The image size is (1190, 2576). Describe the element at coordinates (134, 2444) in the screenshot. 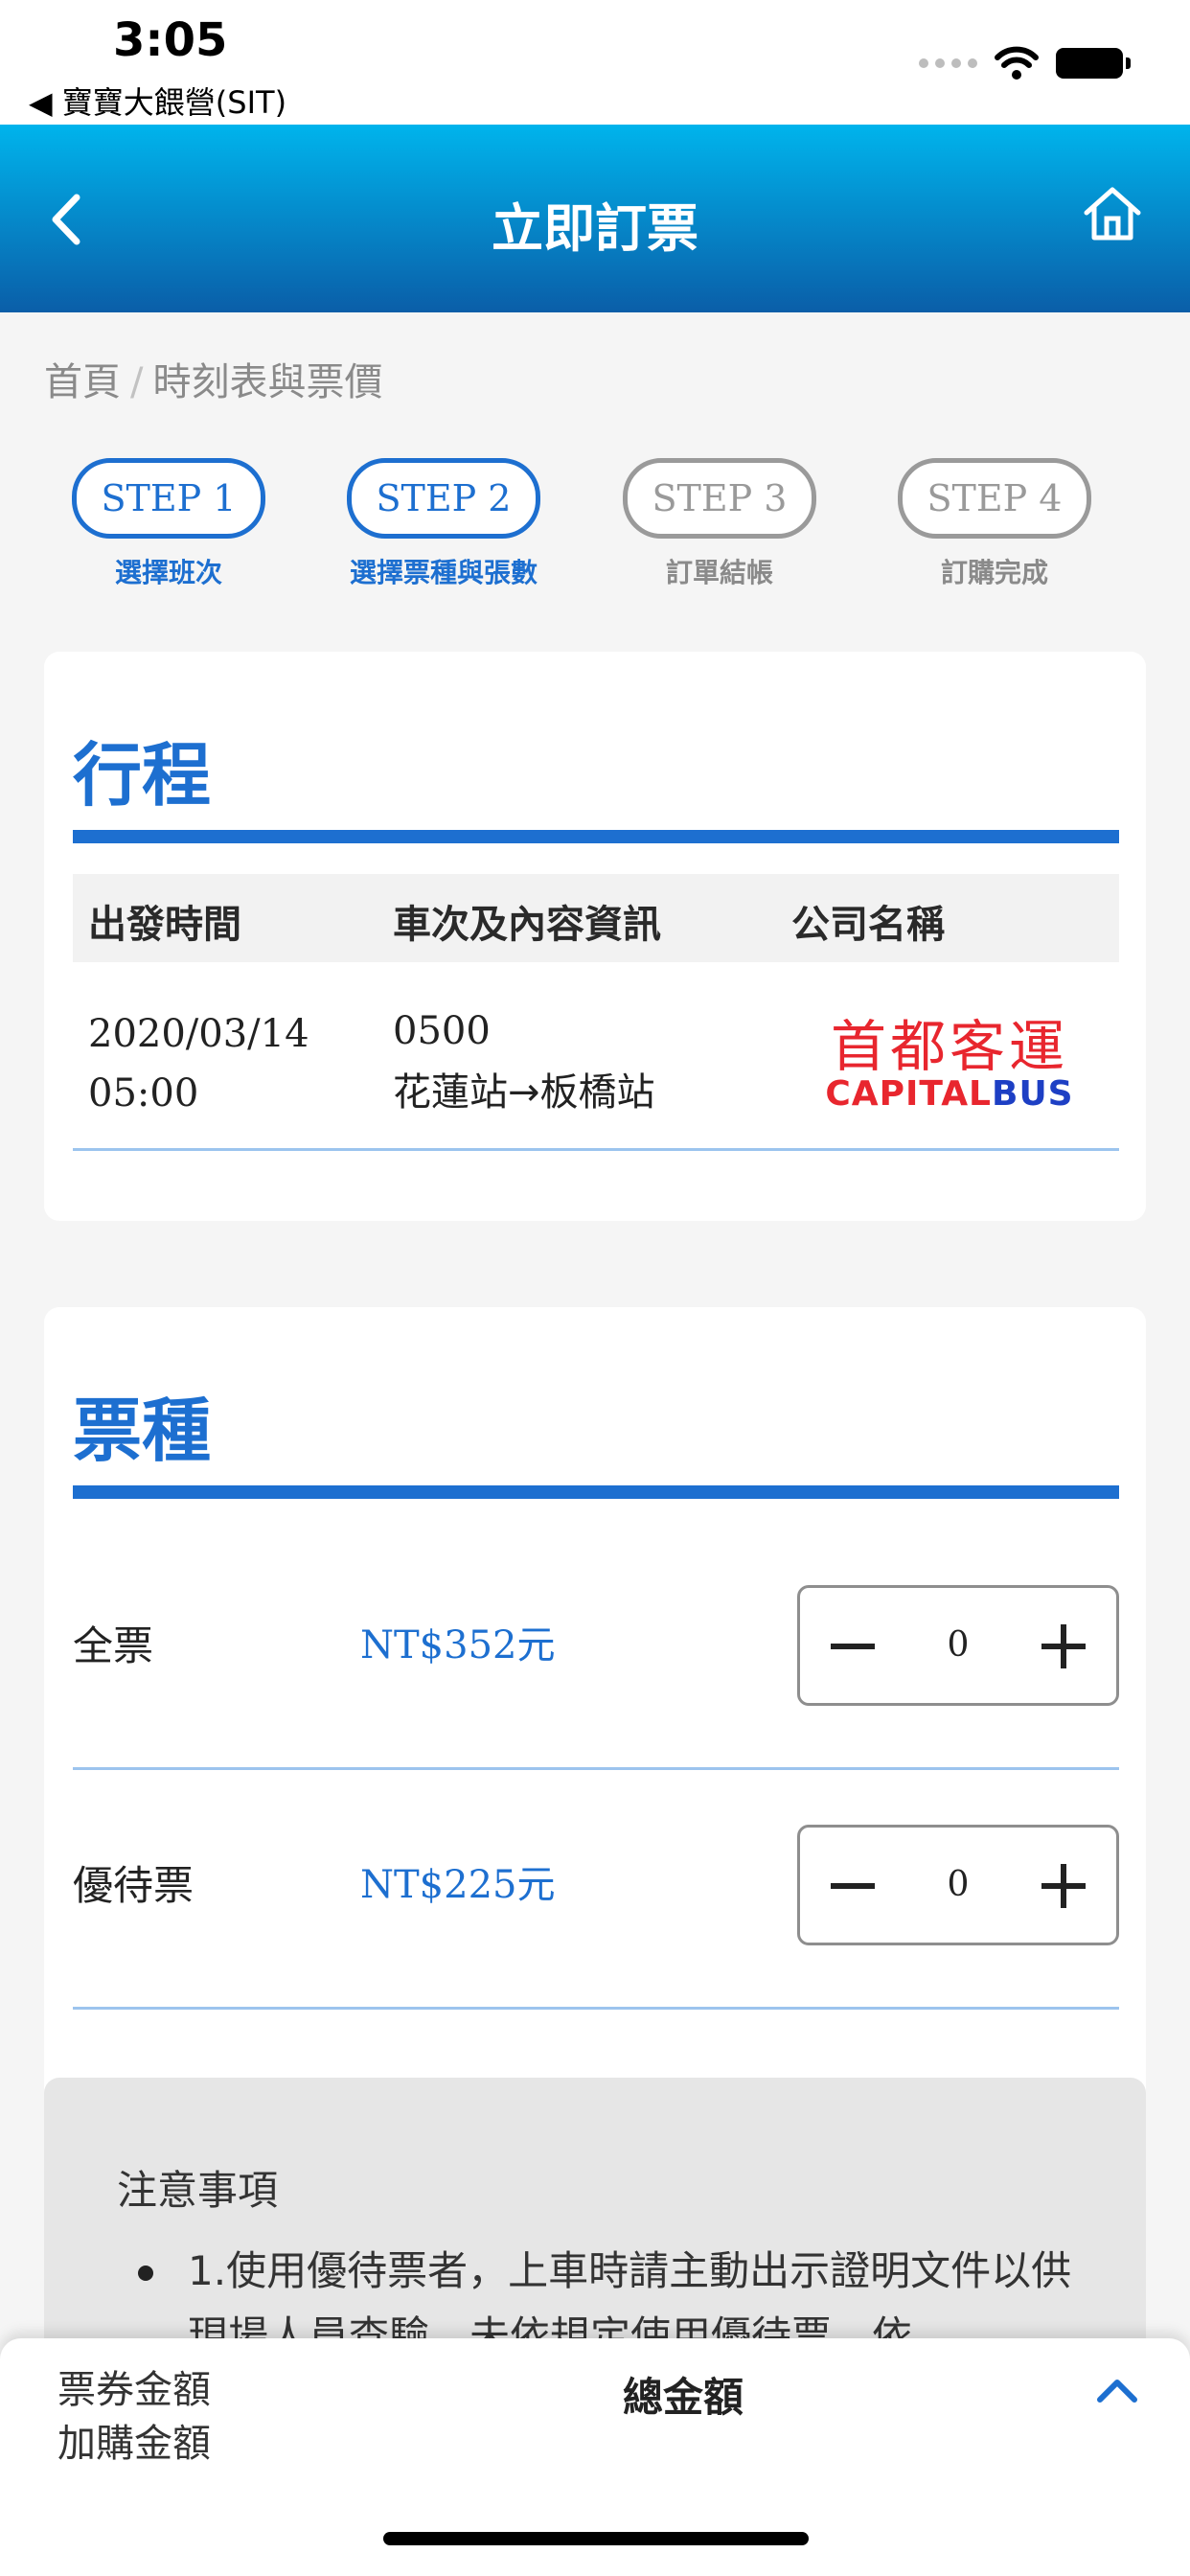

I see `addon-amount-label: 加購金額` at that location.